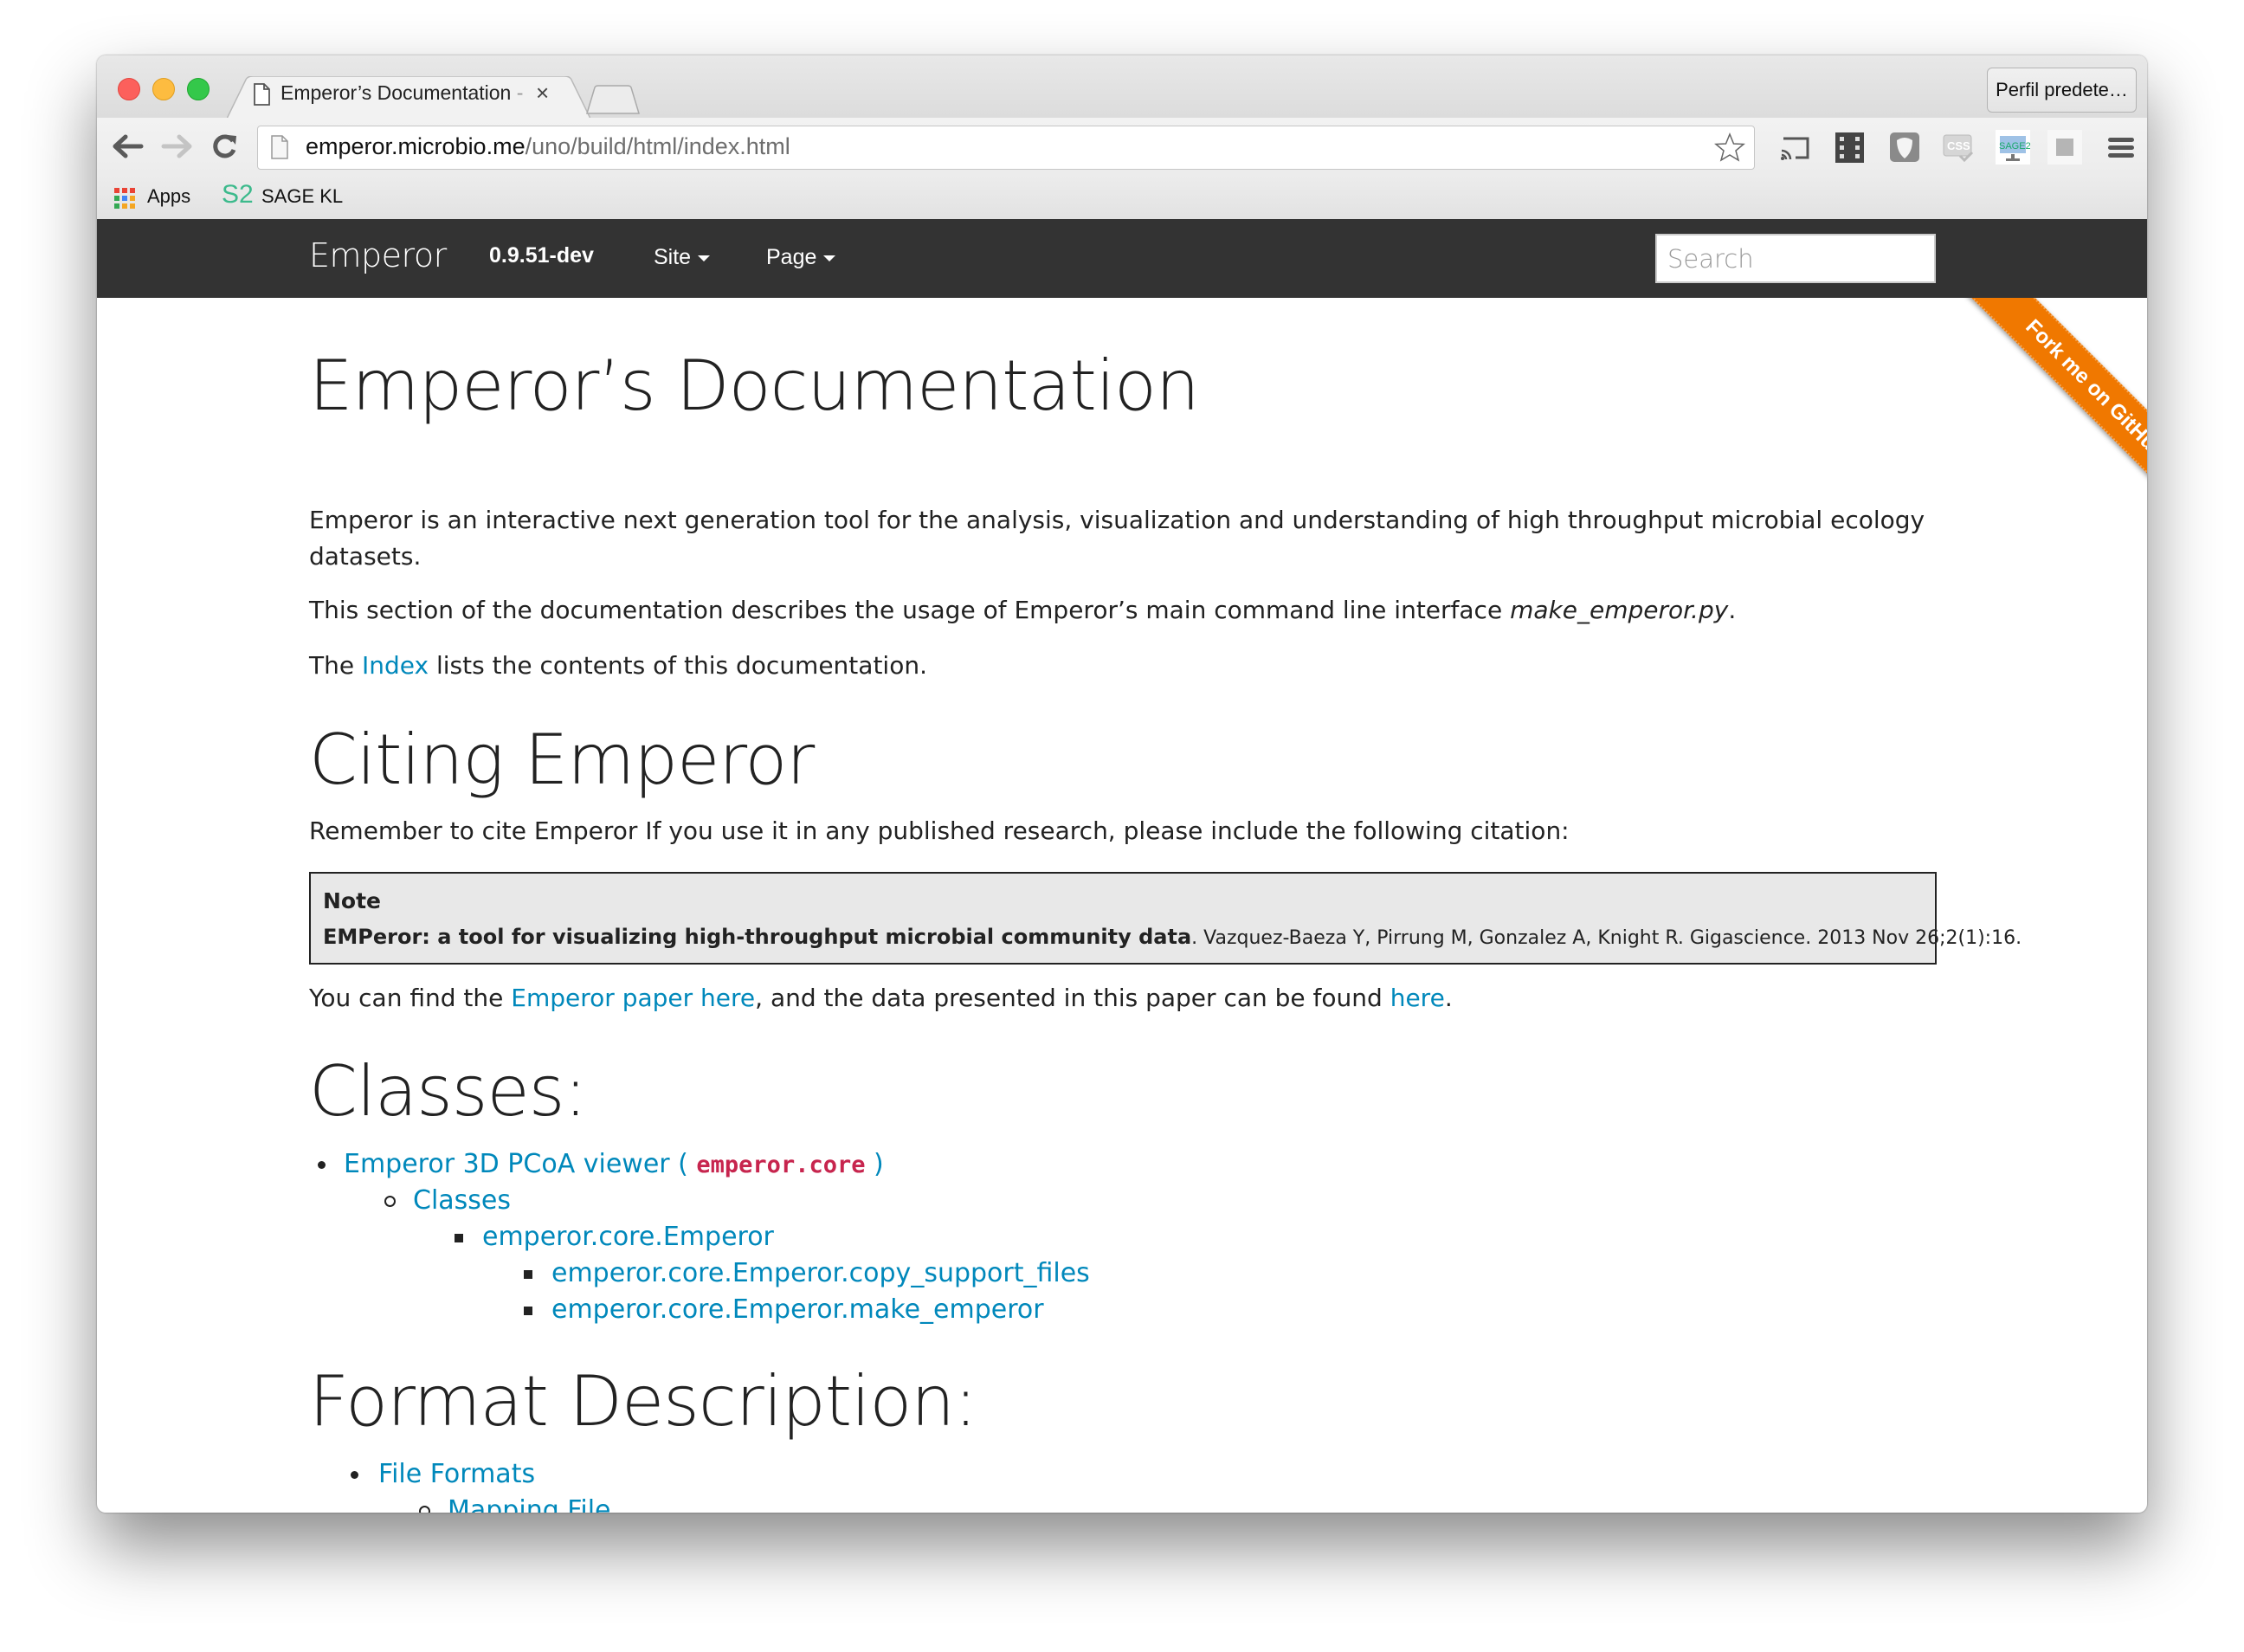  Describe the element at coordinates (874, 1164) in the screenshot. I see `link-text-close: )` at that location.